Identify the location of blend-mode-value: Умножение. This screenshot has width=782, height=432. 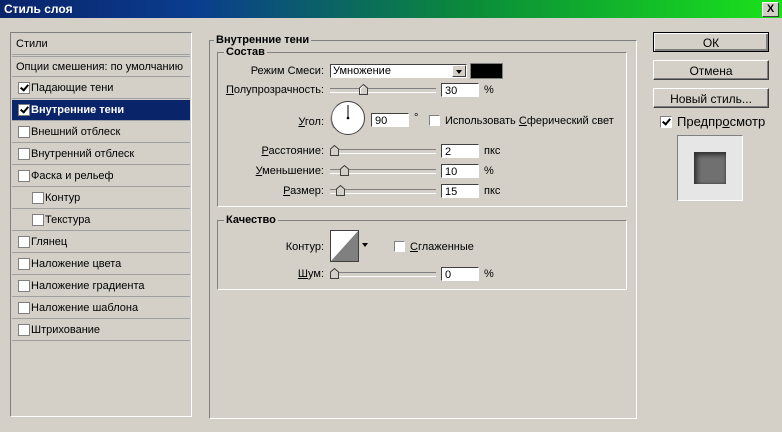
(362, 71).